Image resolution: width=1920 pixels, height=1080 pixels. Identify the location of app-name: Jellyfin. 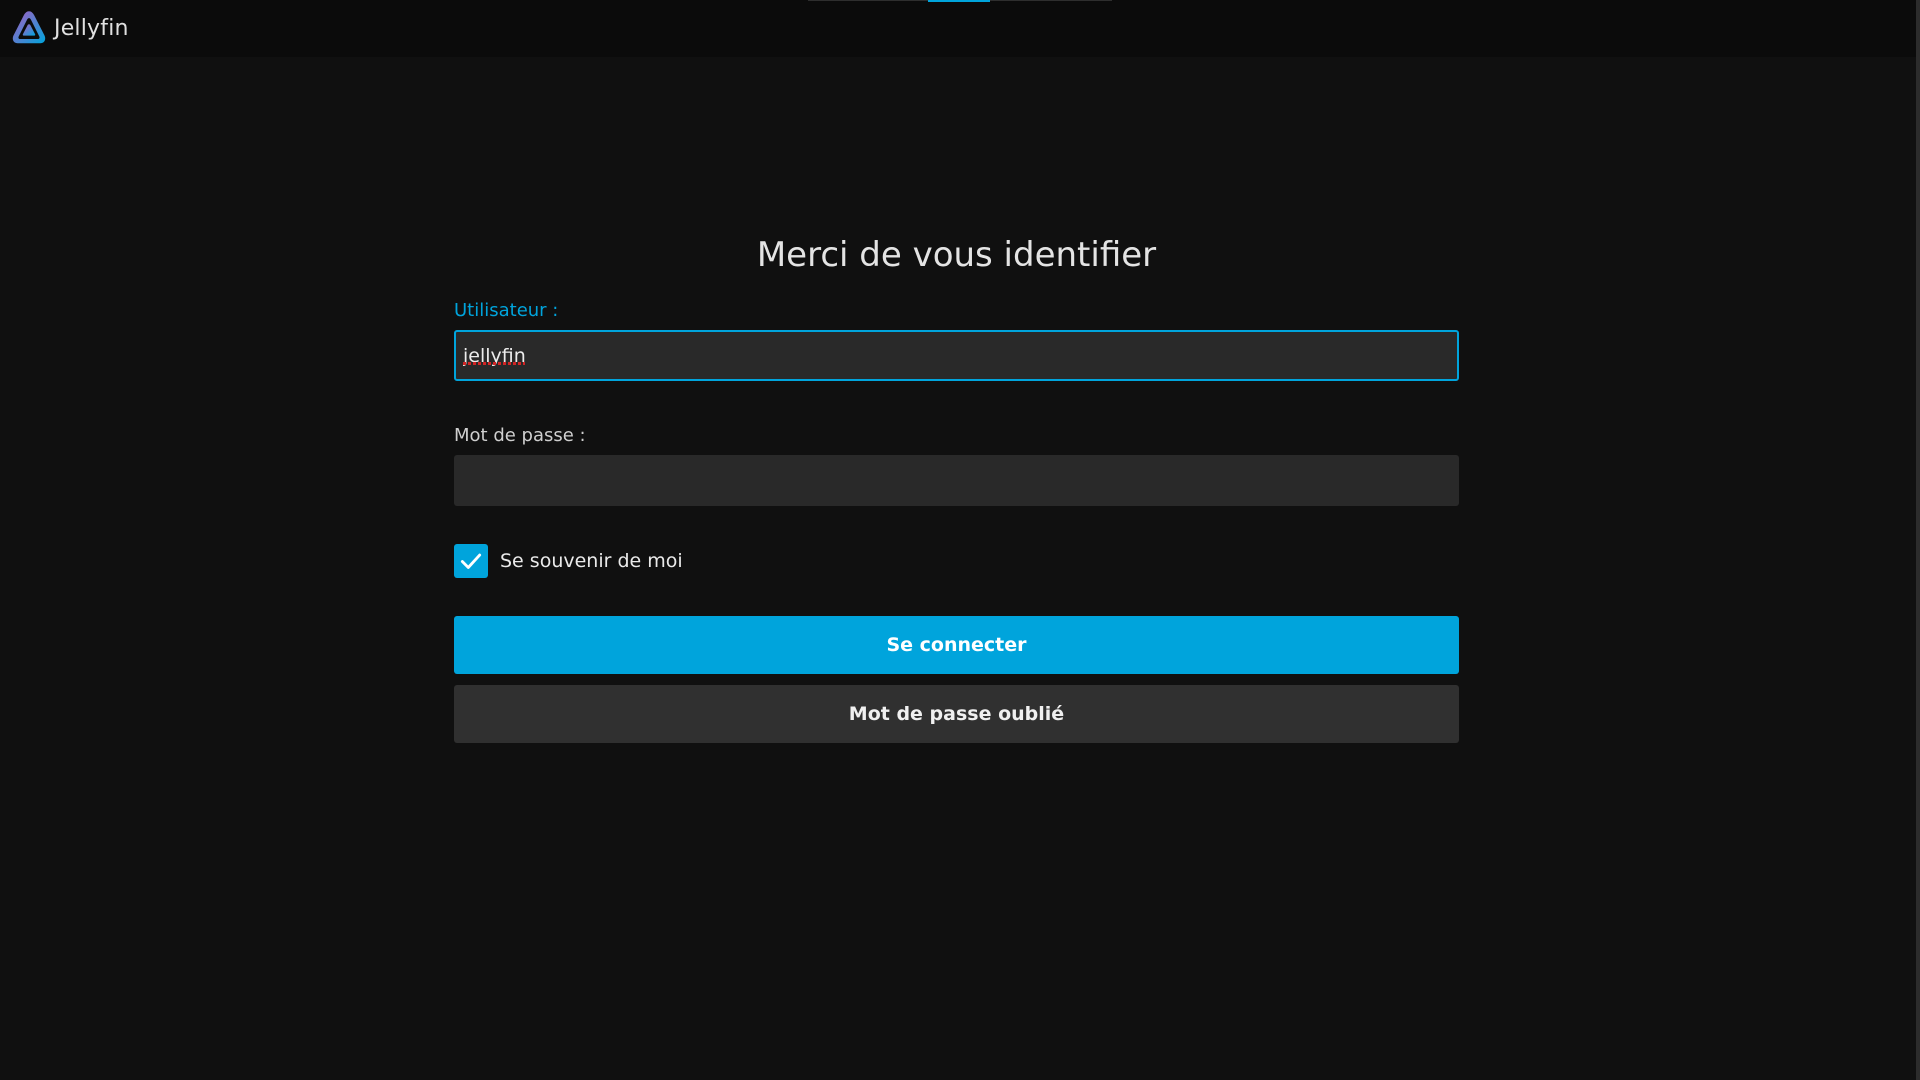
(91, 28).